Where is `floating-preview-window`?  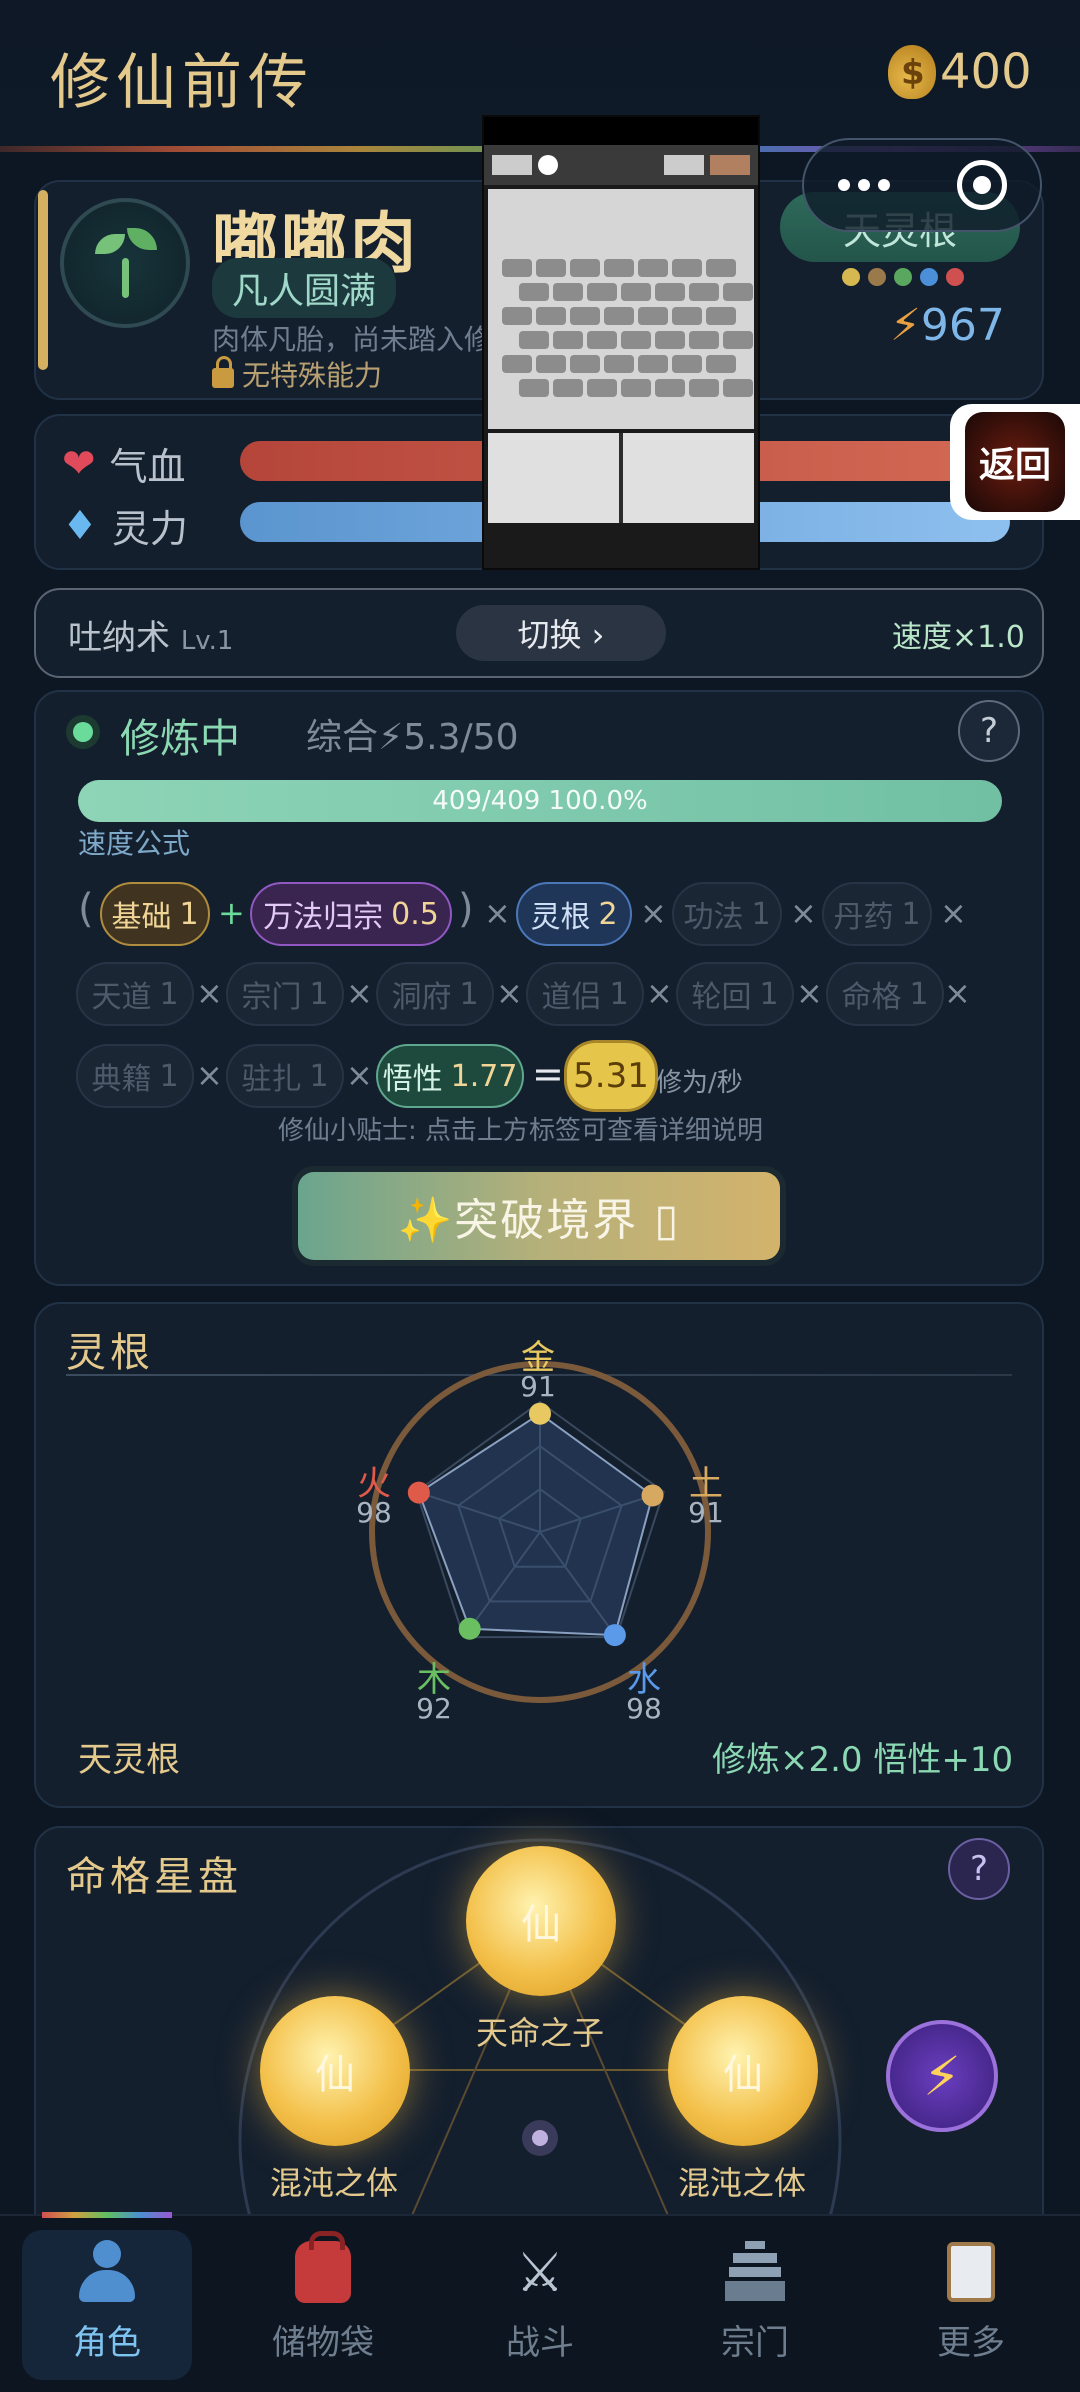 floating-preview-window is located at coordinates (621, 342).